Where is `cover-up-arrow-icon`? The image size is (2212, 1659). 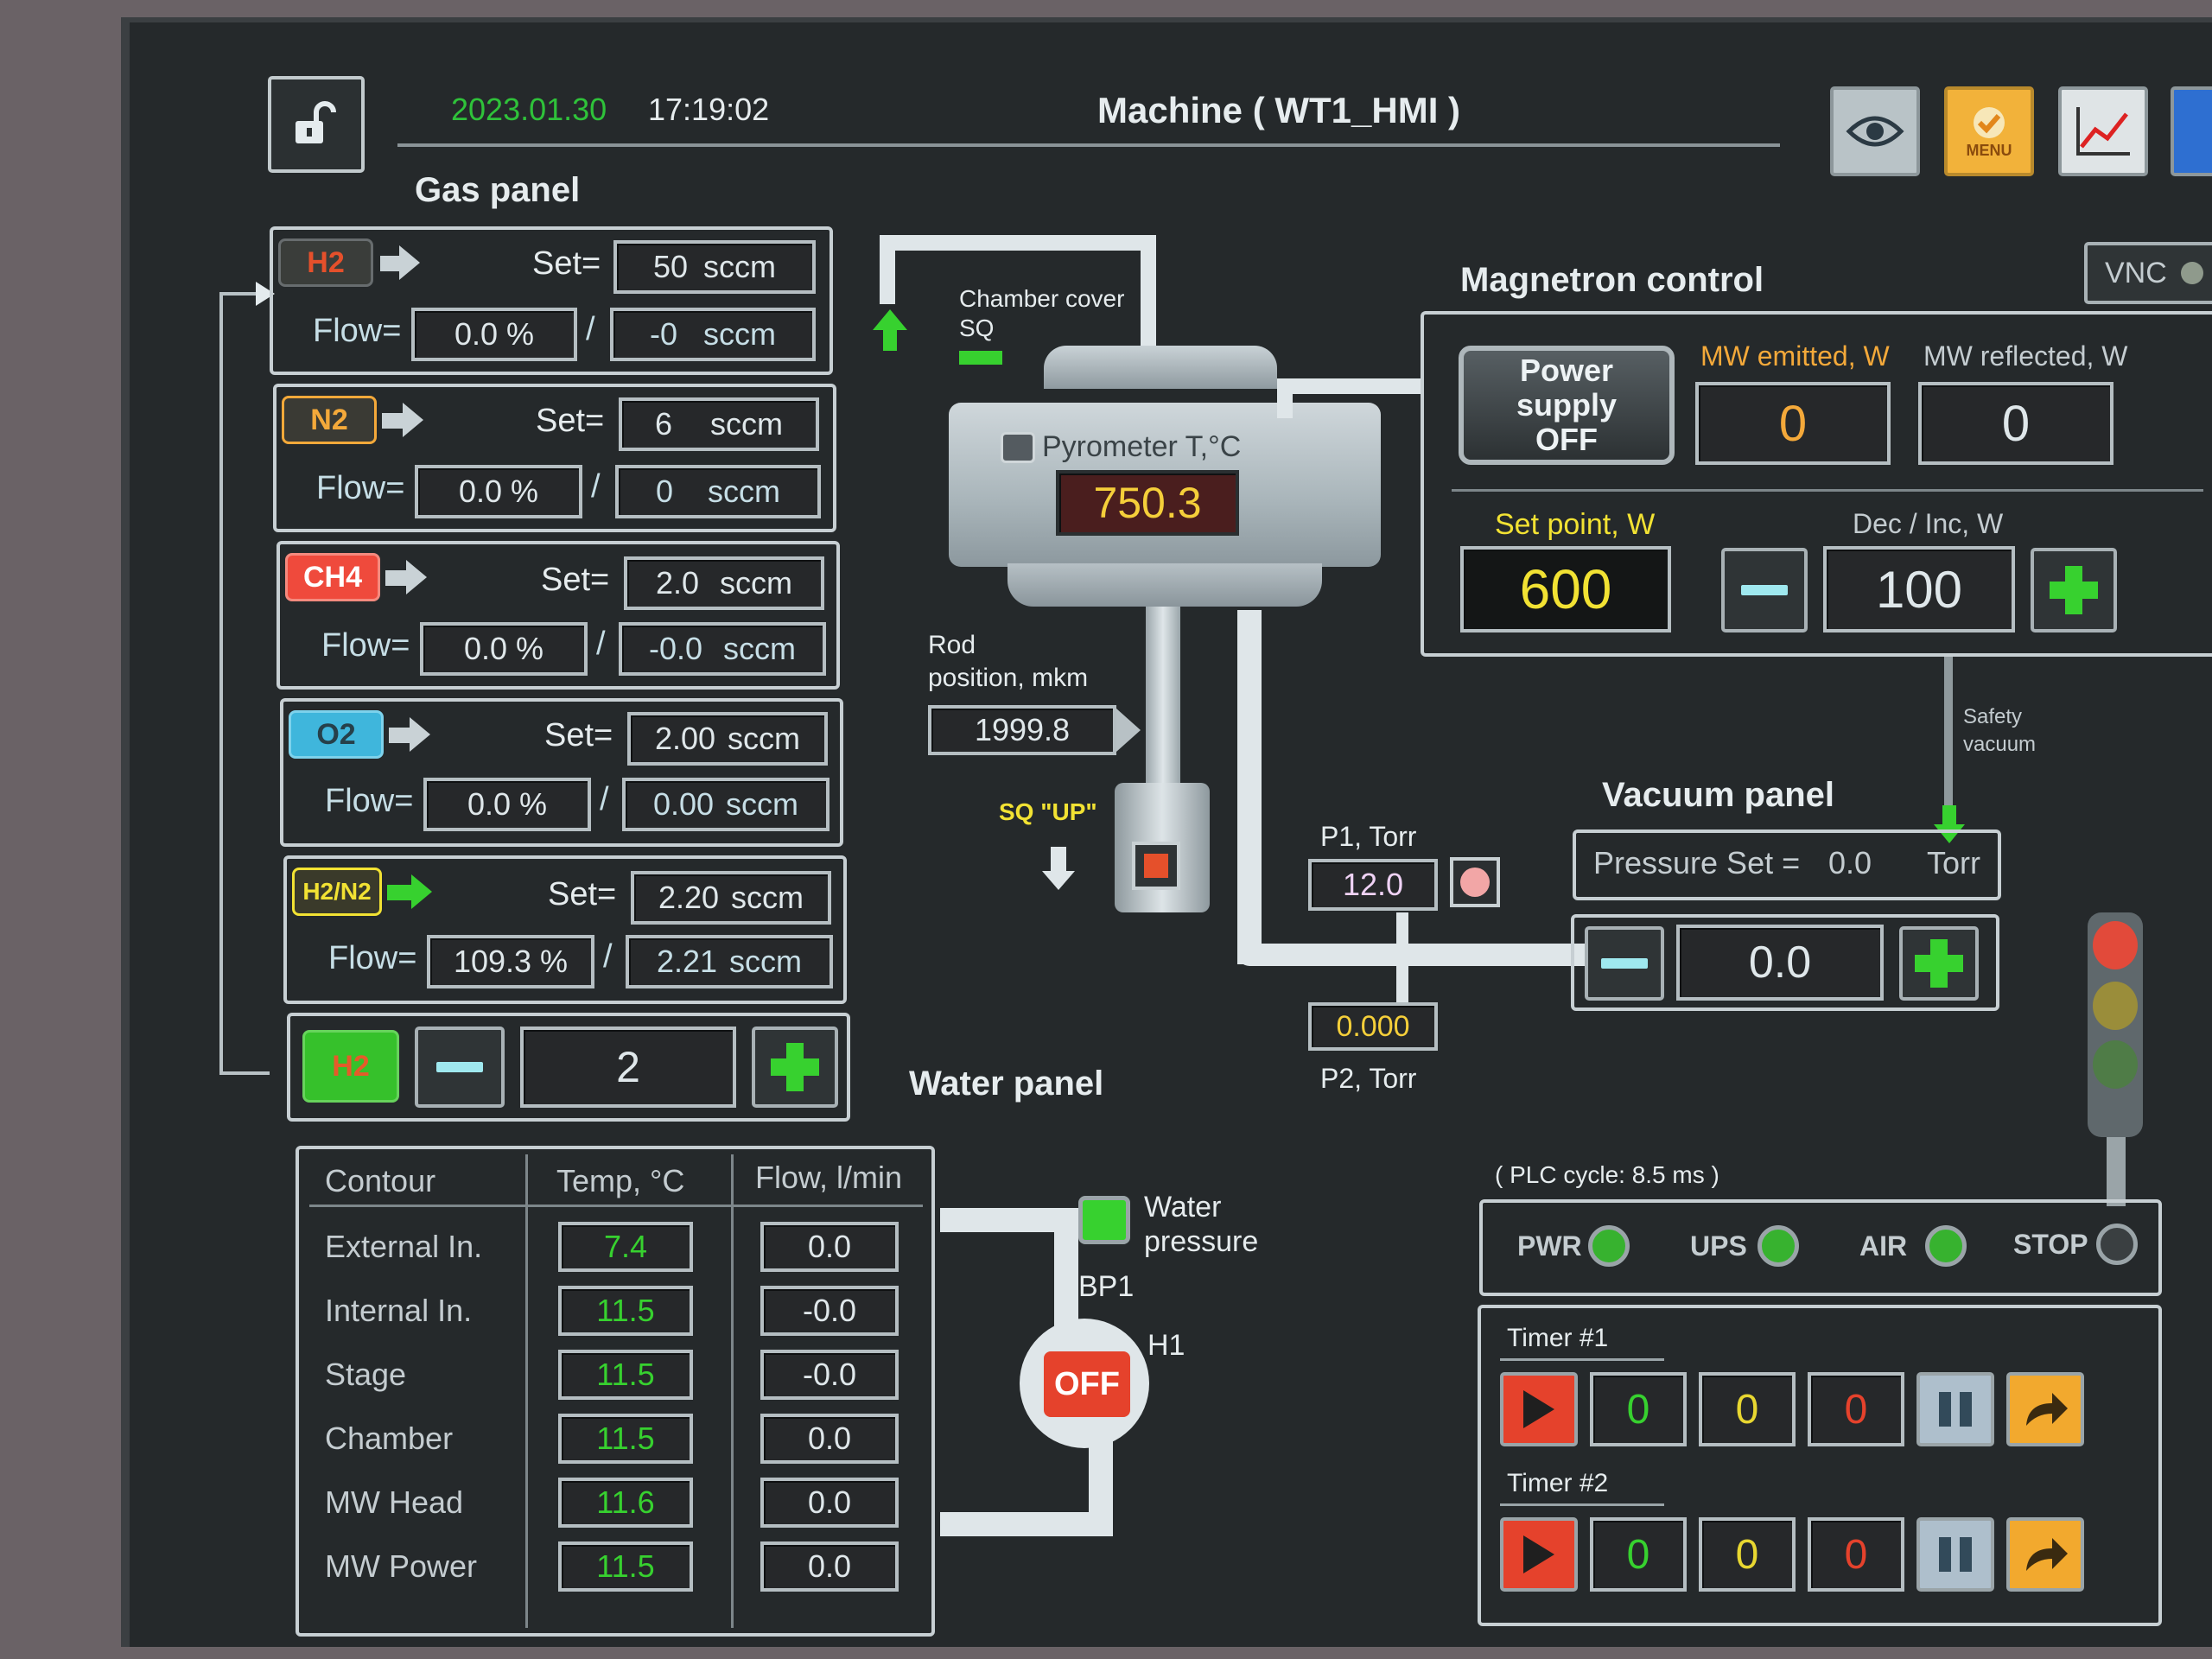 cover-up-arrow-icon is located at coordinates (890, 319).